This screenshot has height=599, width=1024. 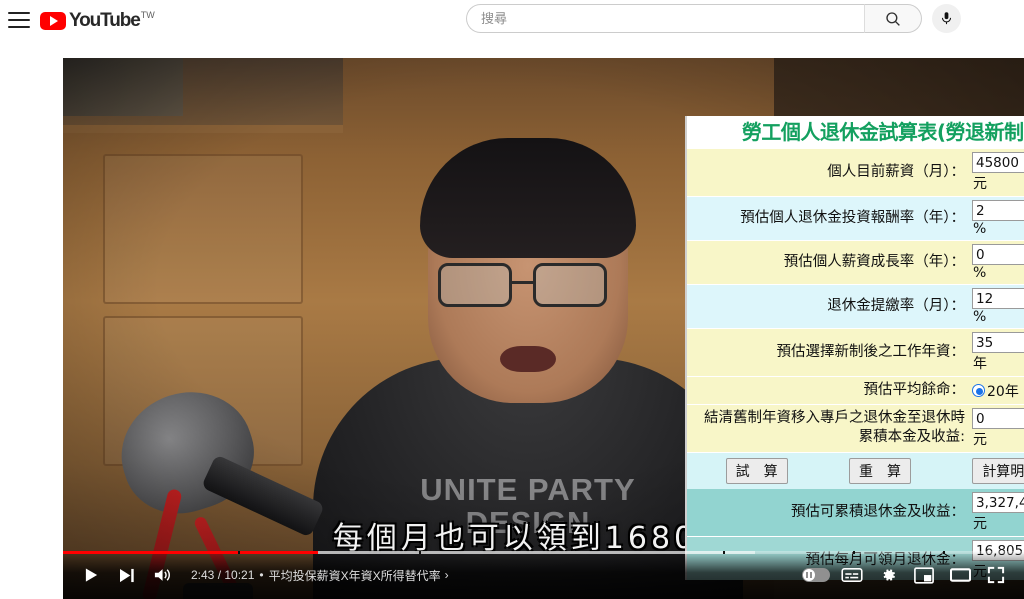 What do you see at coordinates (879, 471) in the screenshot?
I see `reset-button: 重 算` at bounding box center [879, 471].